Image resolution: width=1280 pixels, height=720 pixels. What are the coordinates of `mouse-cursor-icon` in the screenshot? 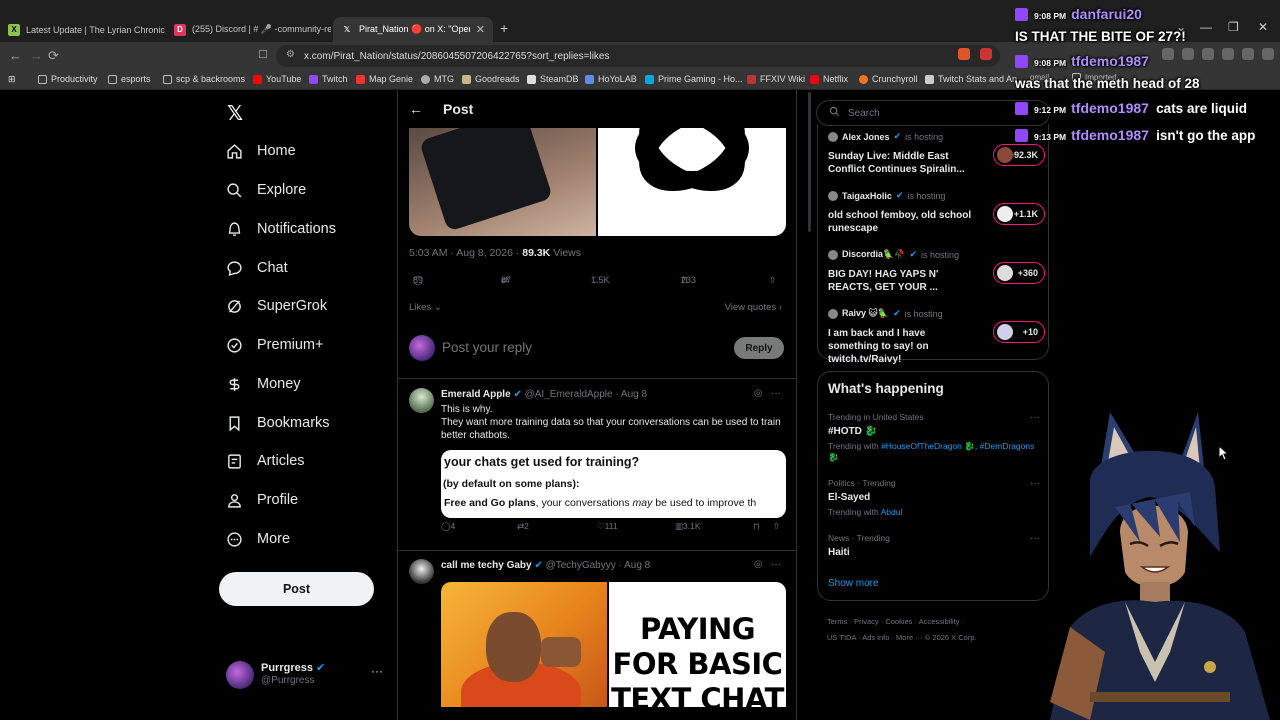 It's located at (1223, 453).